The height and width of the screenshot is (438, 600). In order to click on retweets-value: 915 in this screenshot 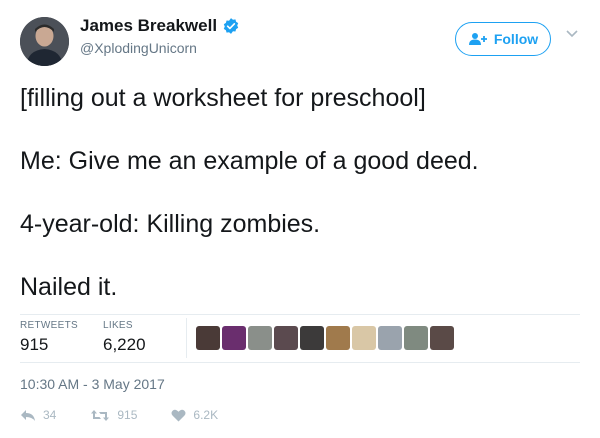, I will do `click(34, 344)`.